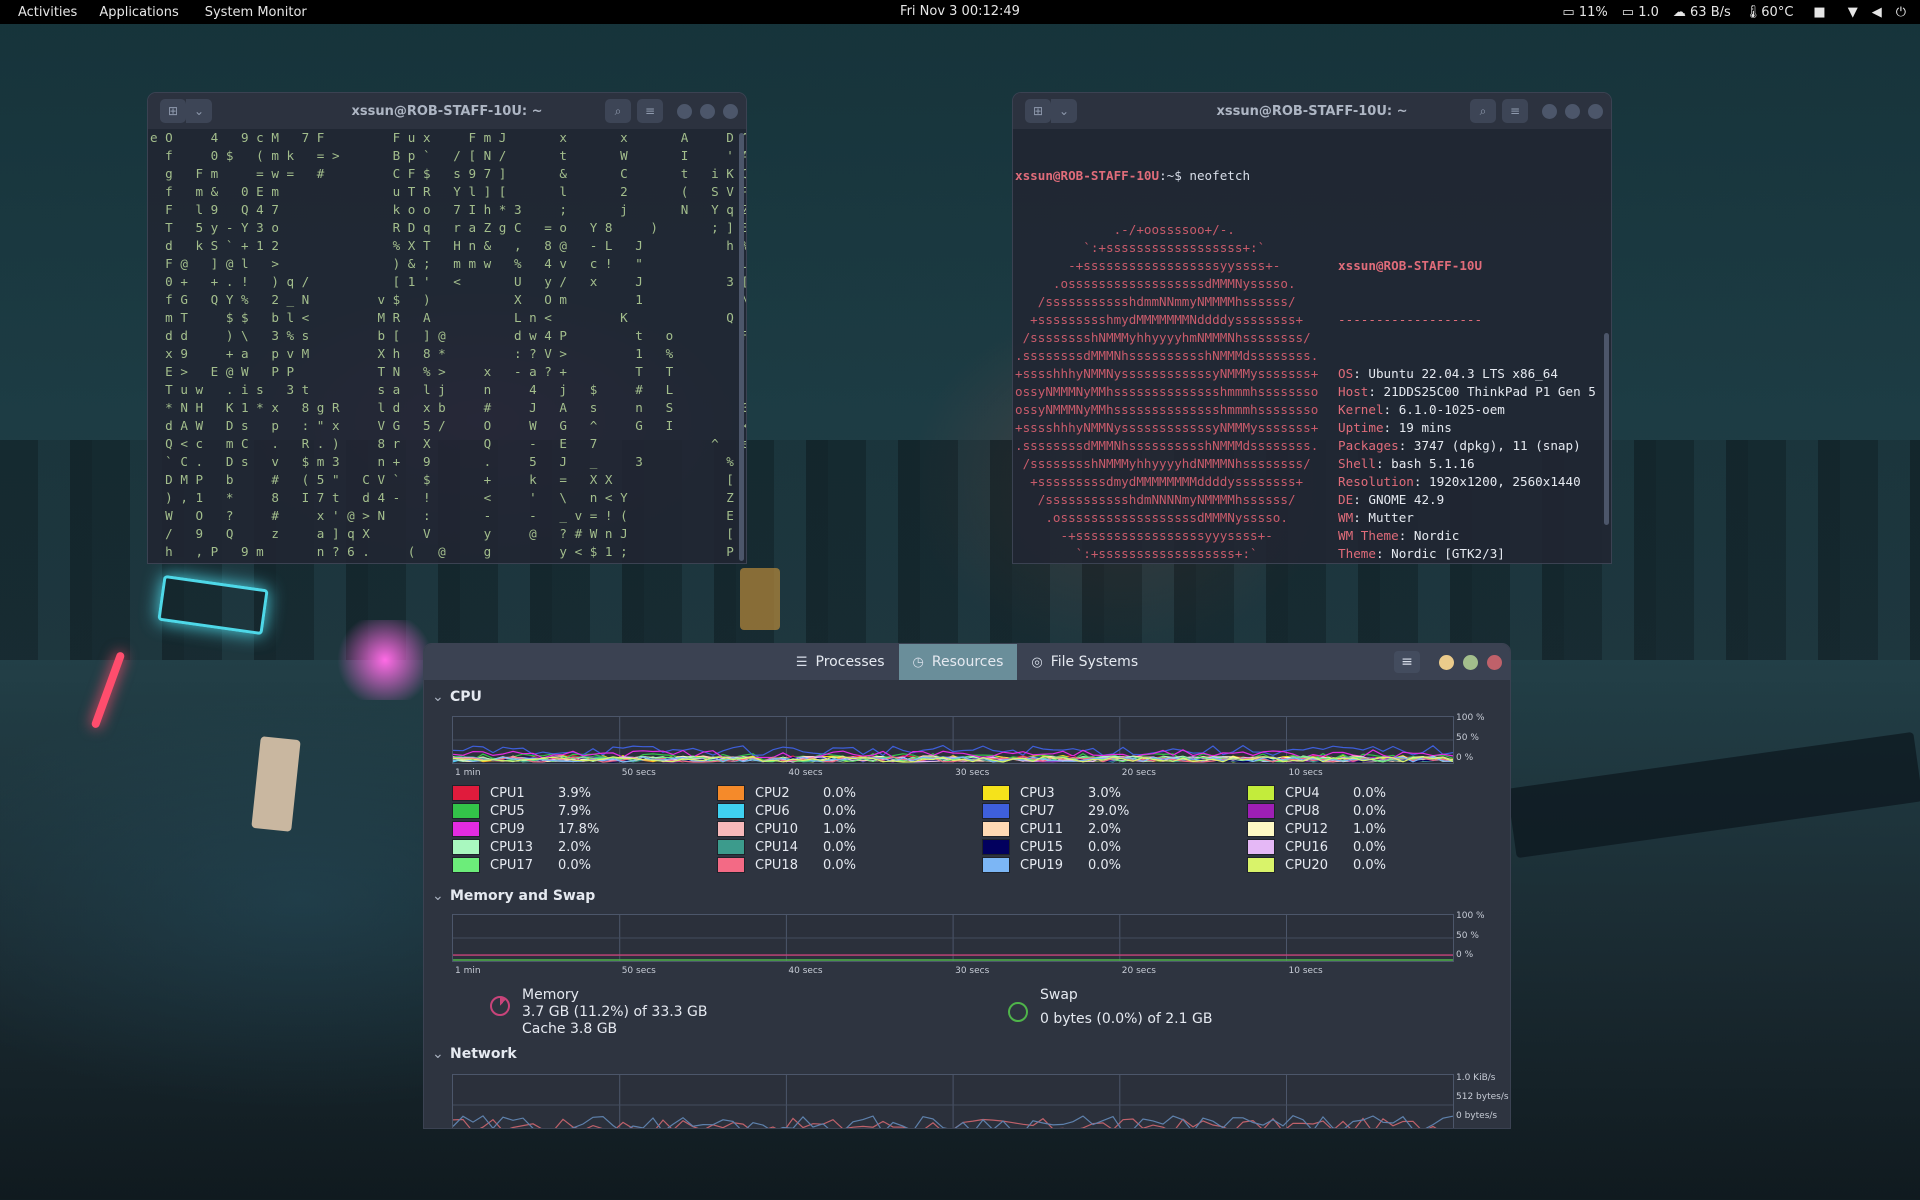 This screenshot has height=1200, width=1920. What do you see at coordinates (1316, 811) in the screenshot?
I see `cpu-legend-item: CPU8 0.0%` at bounding box center [1316, 811].